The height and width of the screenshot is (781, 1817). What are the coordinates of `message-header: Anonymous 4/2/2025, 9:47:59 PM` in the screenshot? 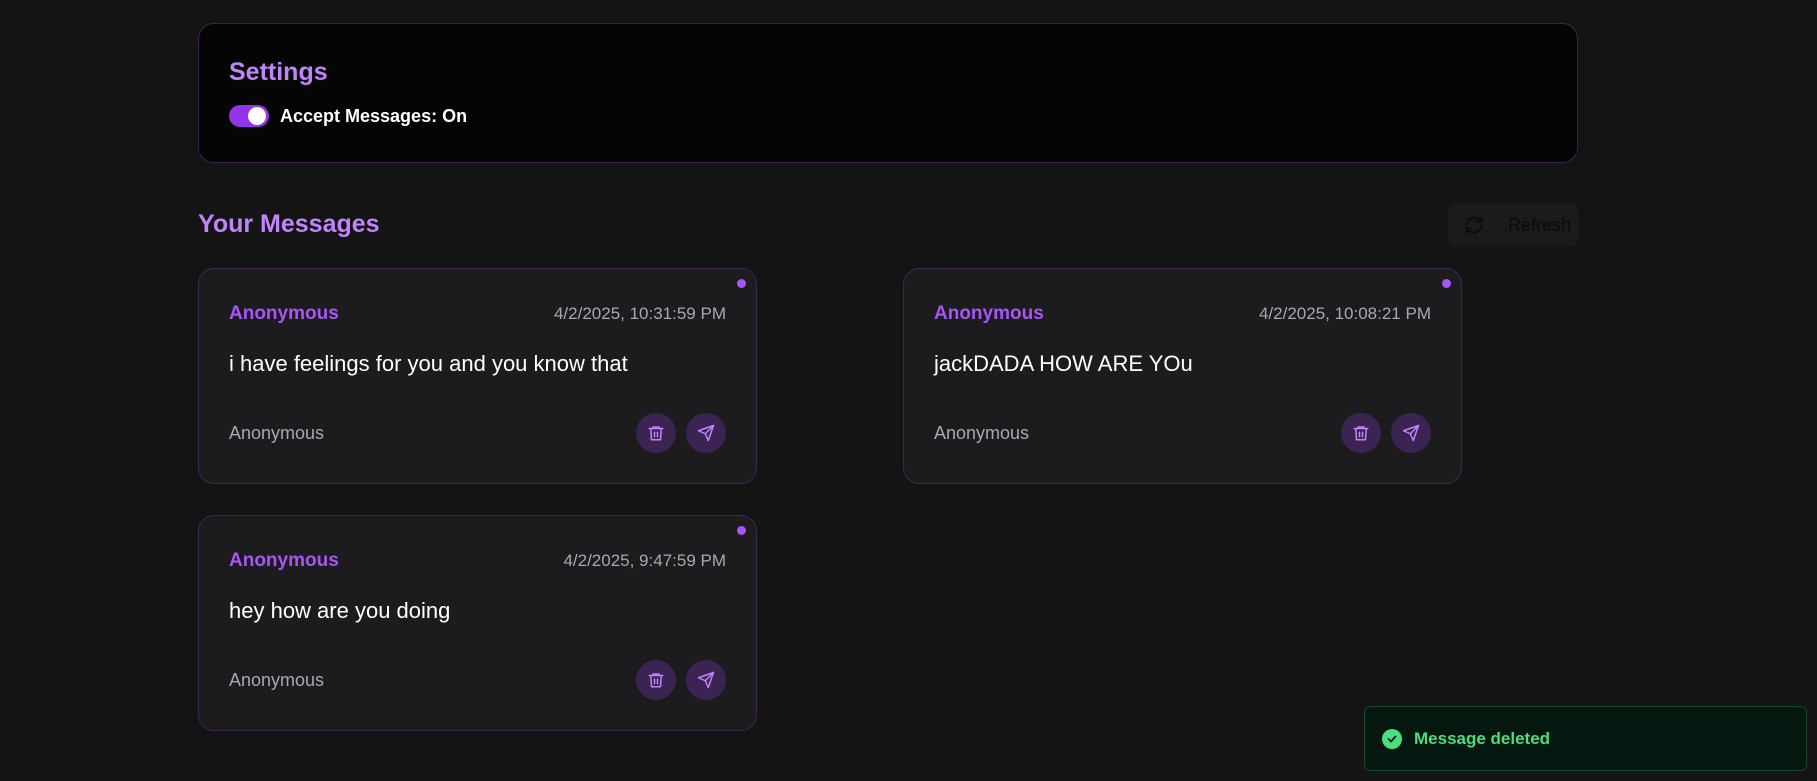 It's located at (477, 561).